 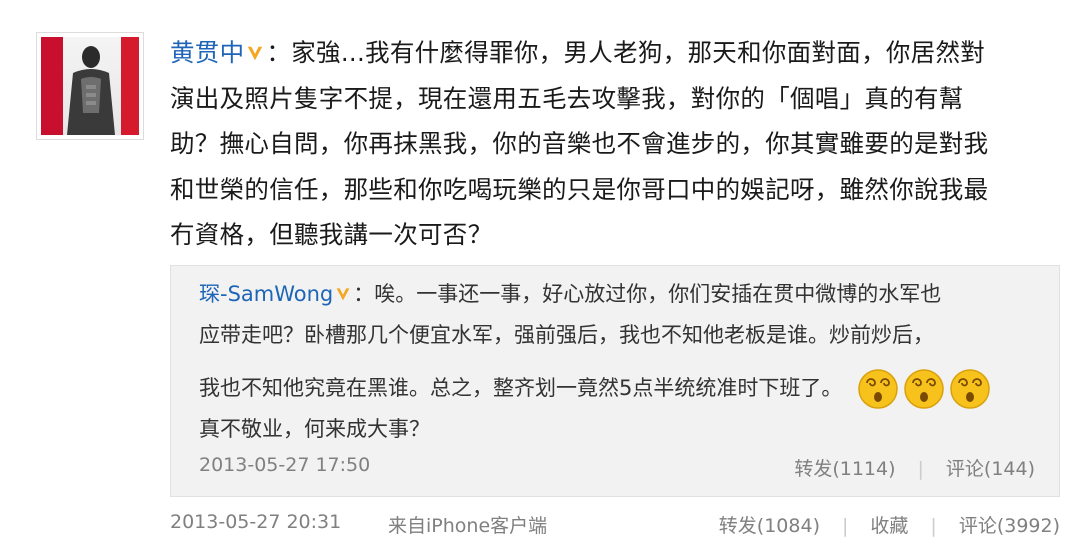 What do you see at coordinates (658, 294) in the screenshot?
I see `repost-text-line: 唉。一事还一事，好心放过你，你们安插在贯中微博的水军也` at bounding box center [658, 294].